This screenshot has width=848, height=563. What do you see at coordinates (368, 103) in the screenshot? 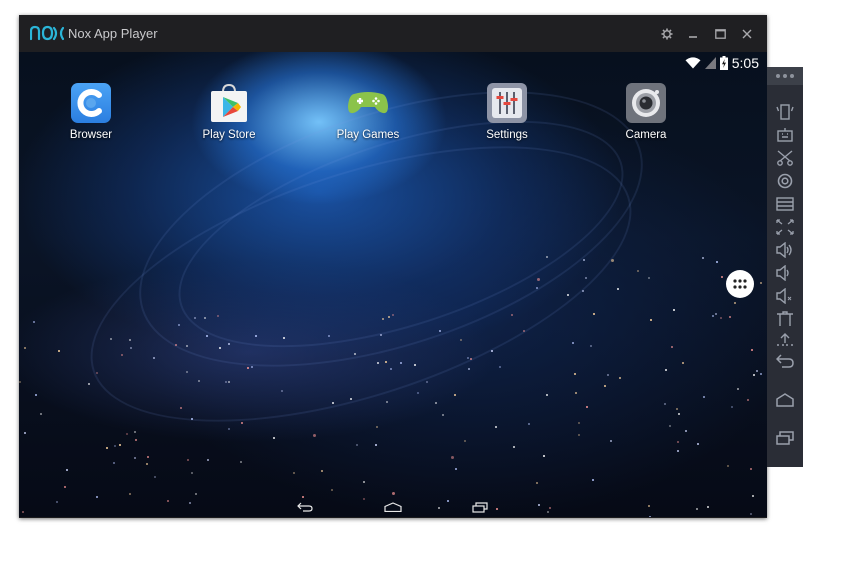
I see `play-games-icon` at bounding box center [368, 103].